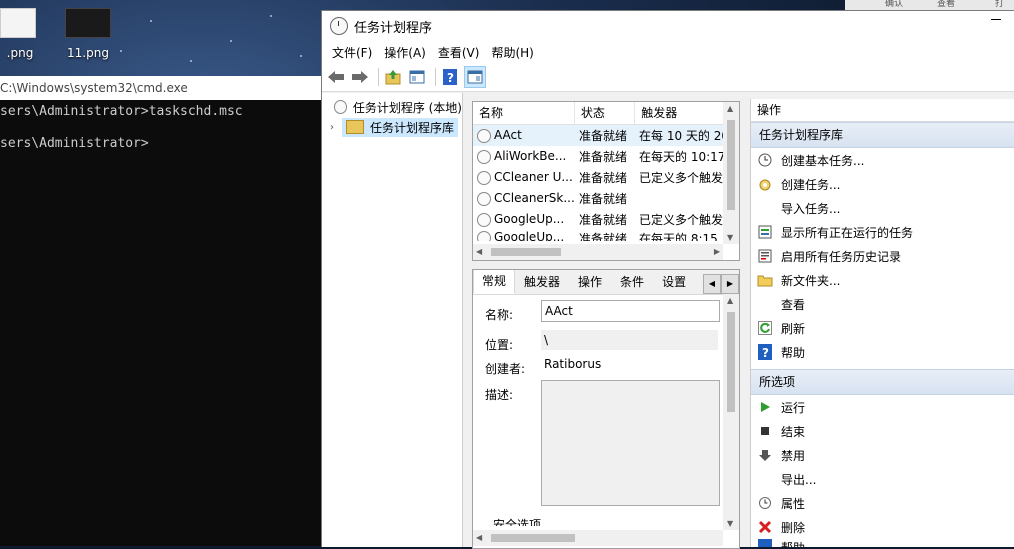  I want to click on forward-icon, so click(360, 77).